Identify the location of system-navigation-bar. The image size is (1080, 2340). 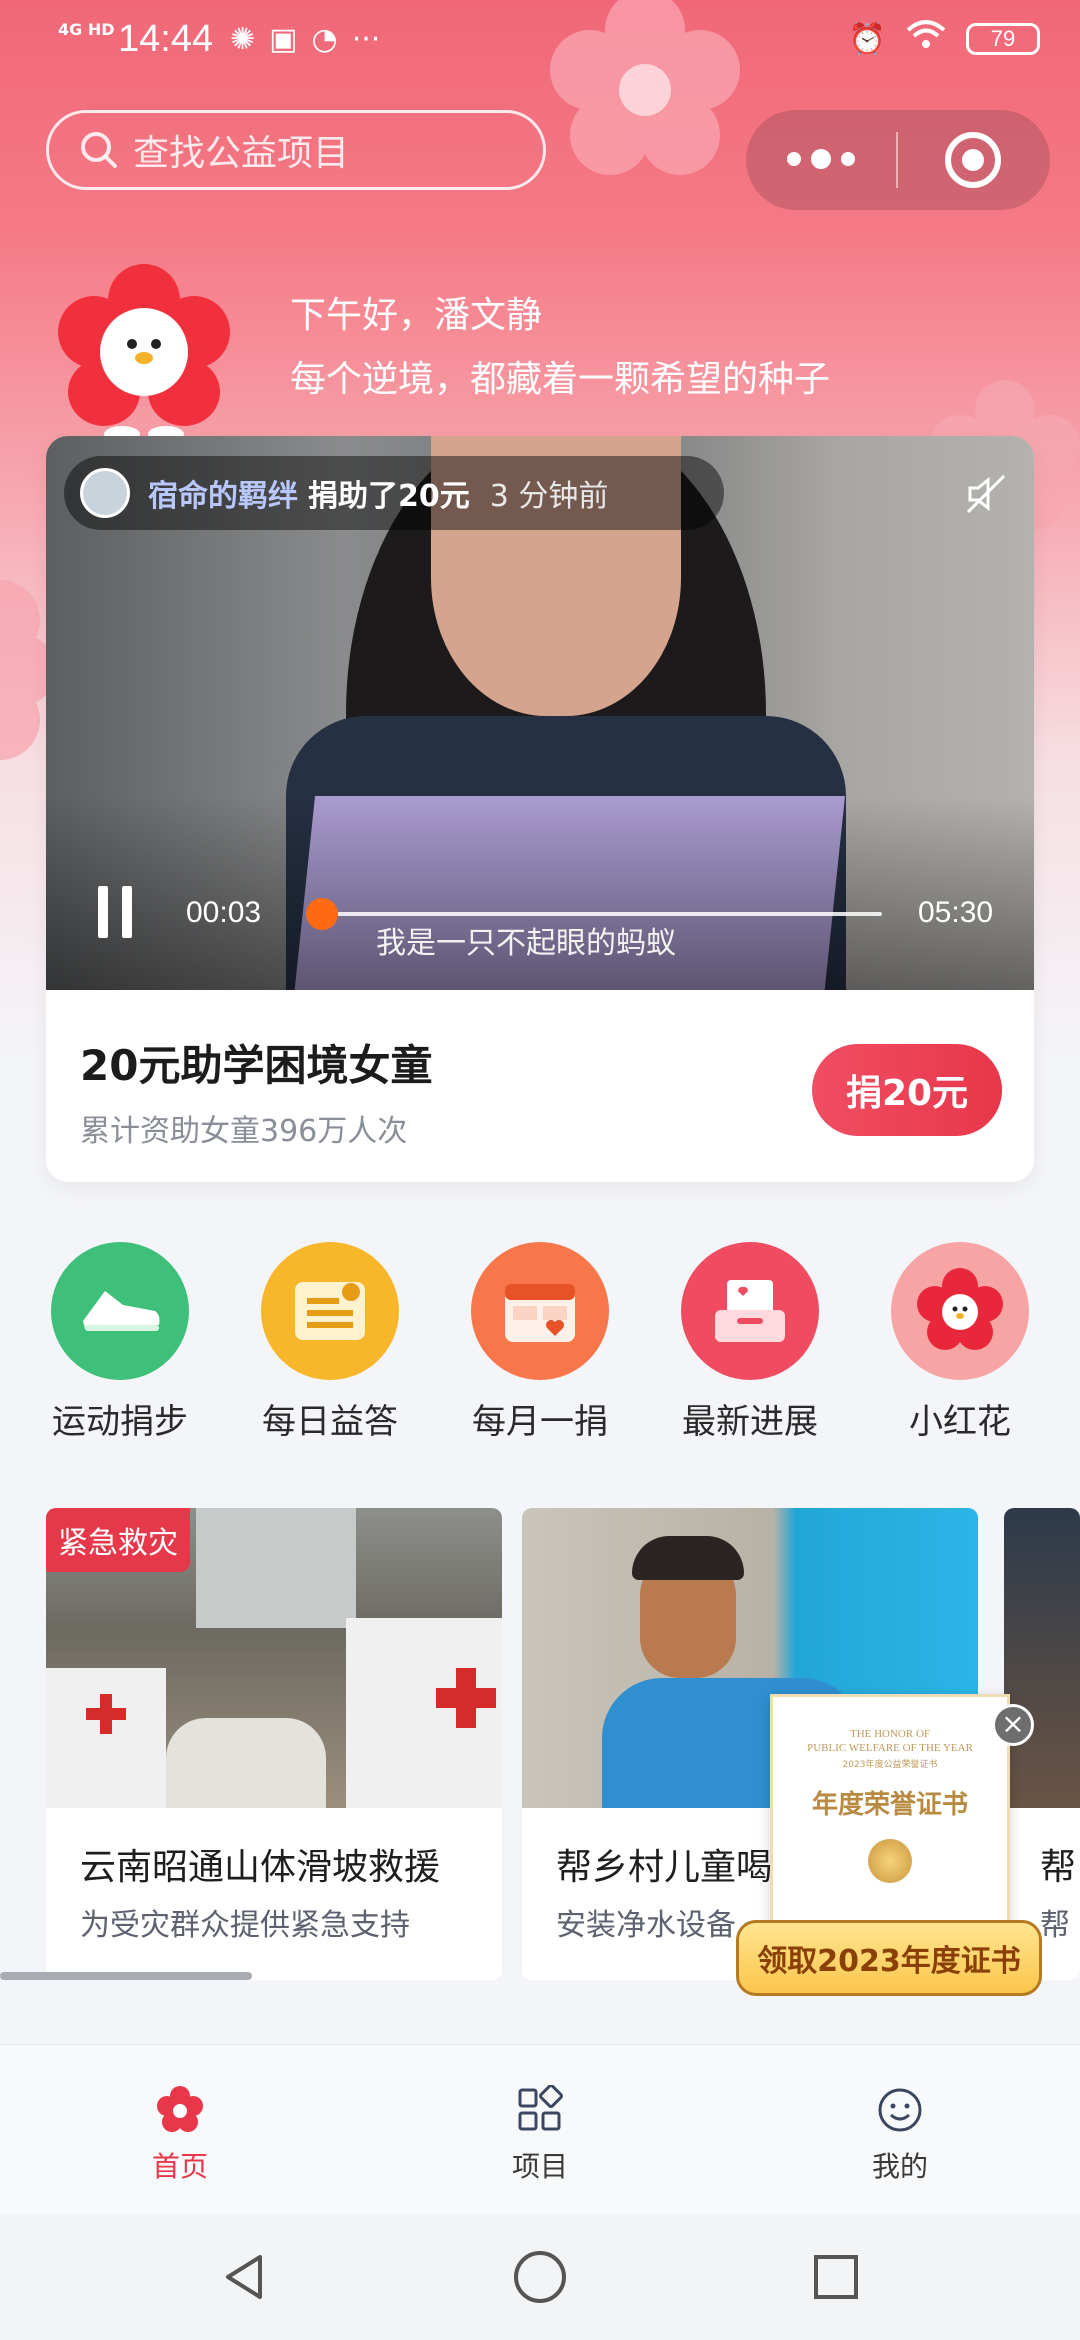
(540, 2277).